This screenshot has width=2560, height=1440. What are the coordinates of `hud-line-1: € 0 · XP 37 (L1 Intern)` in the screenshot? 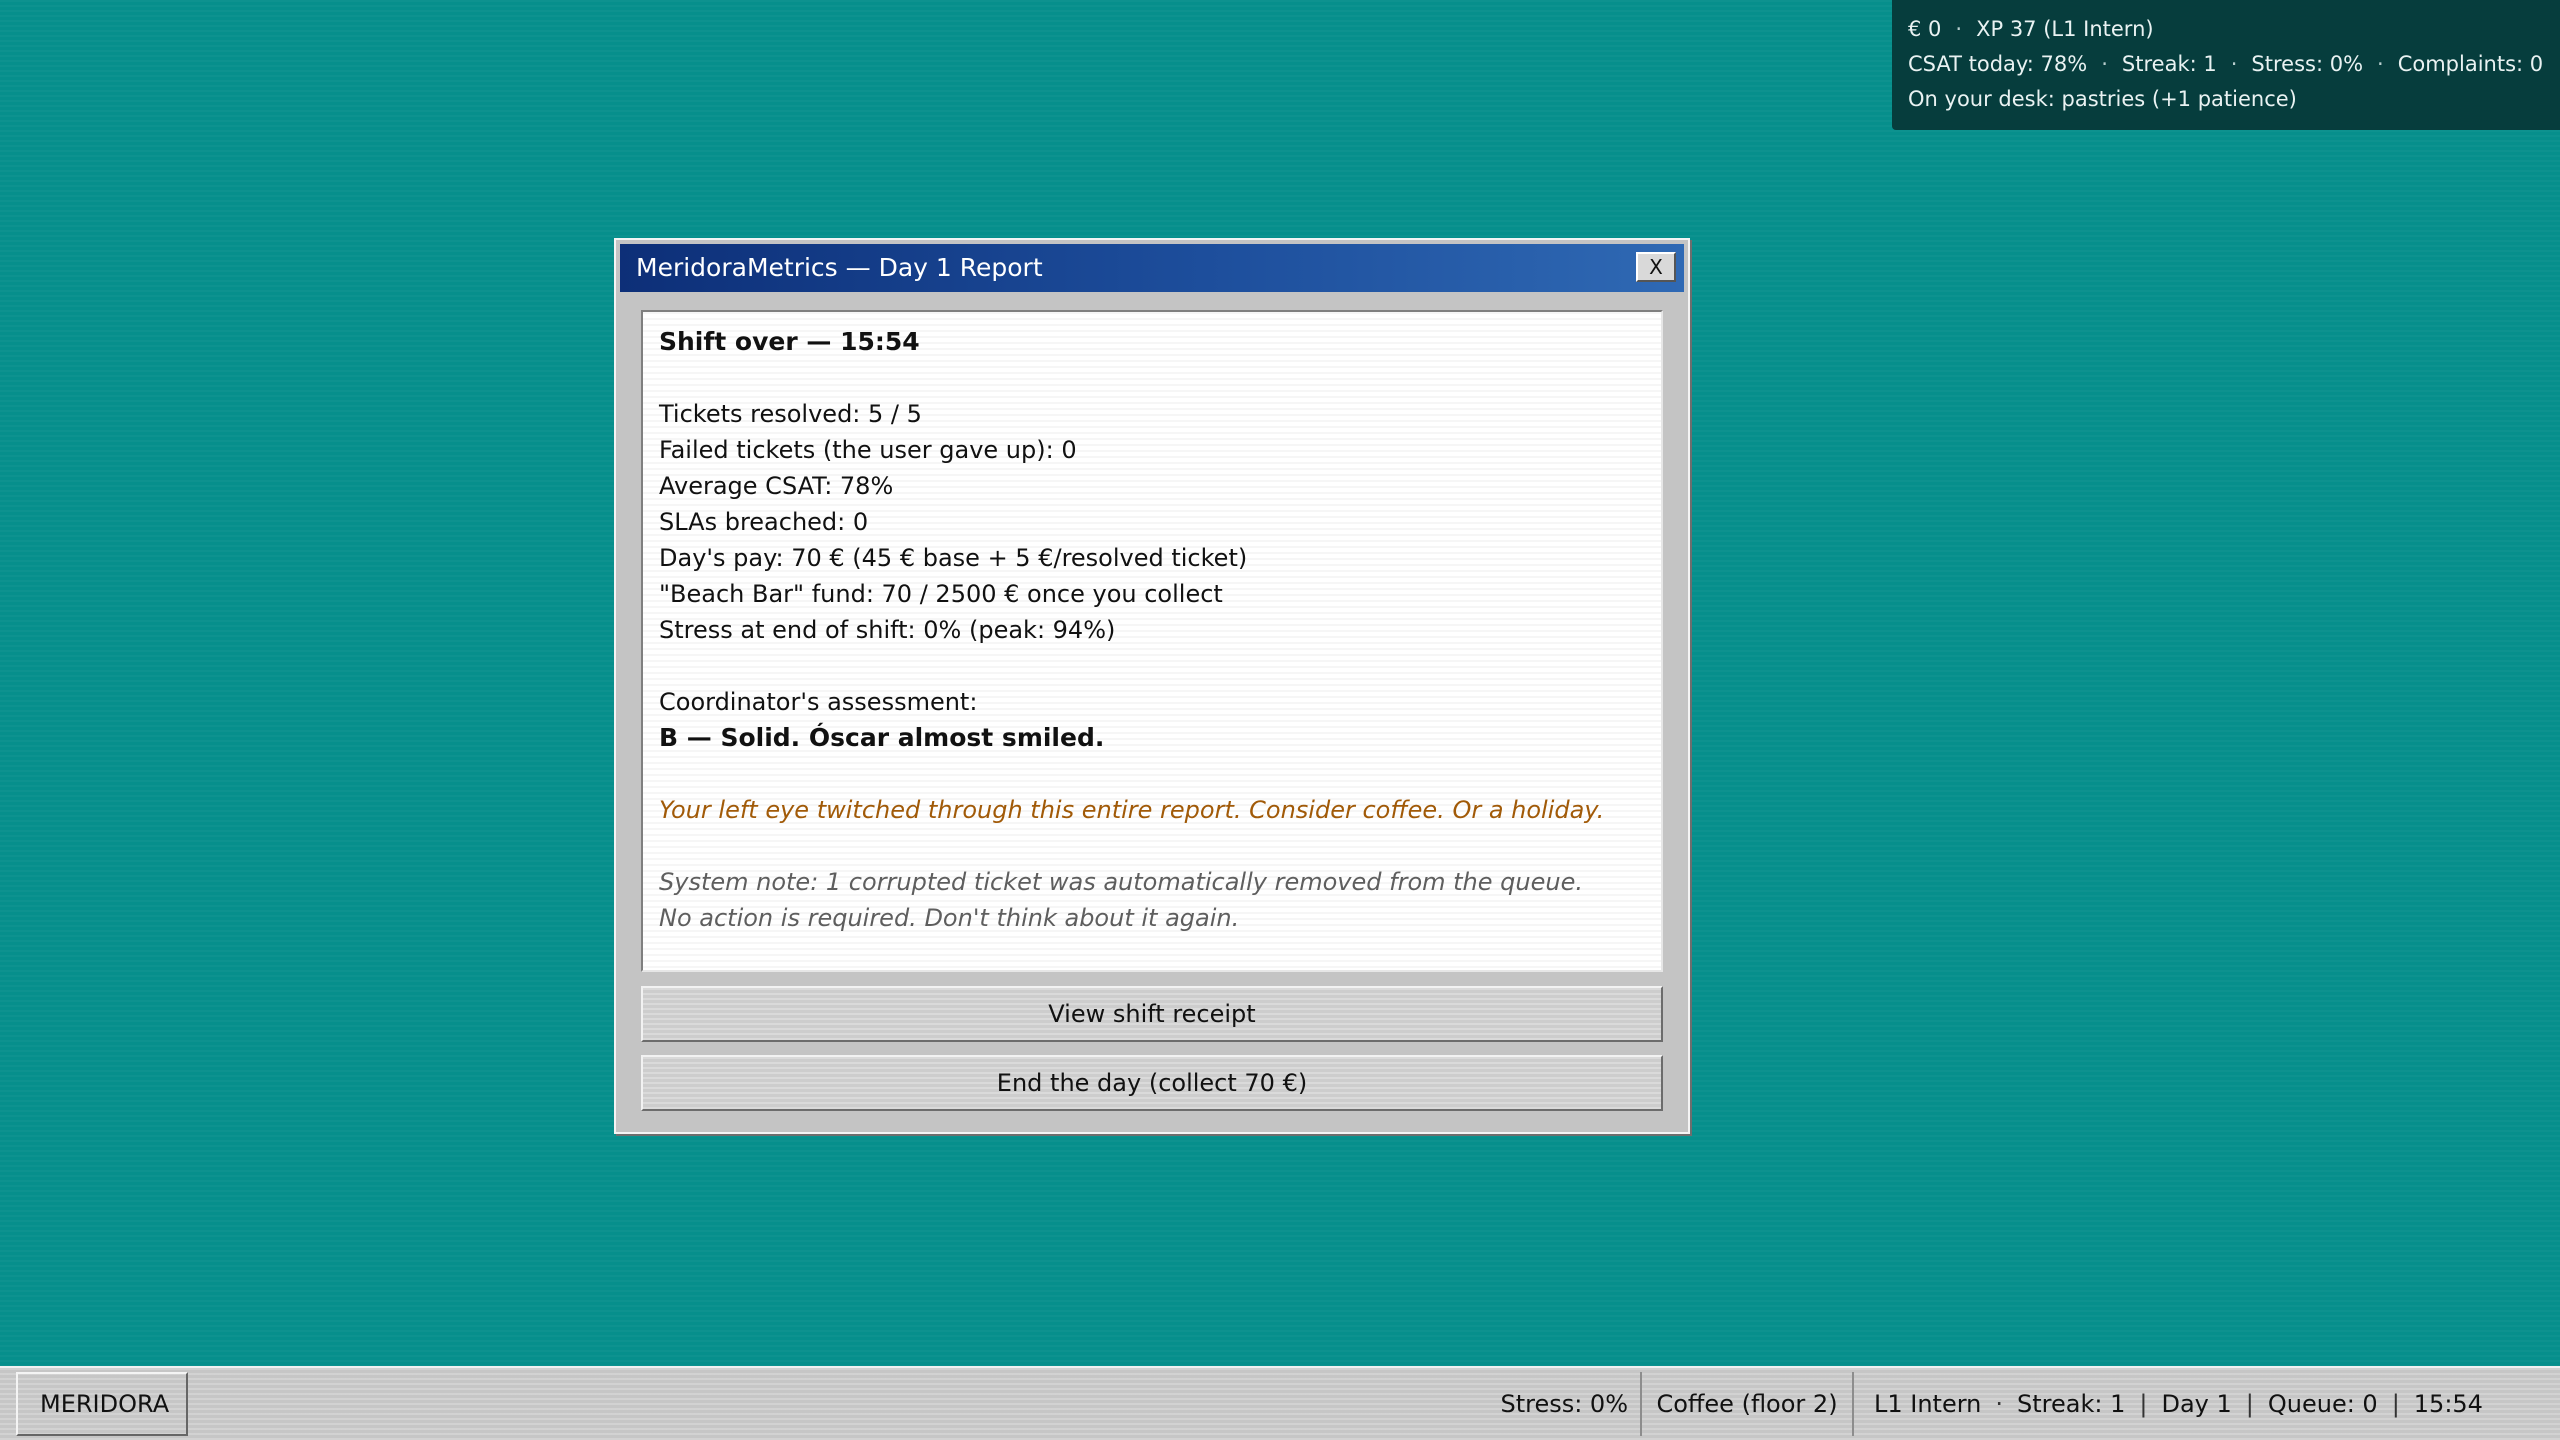 It's located at (2234, 29).